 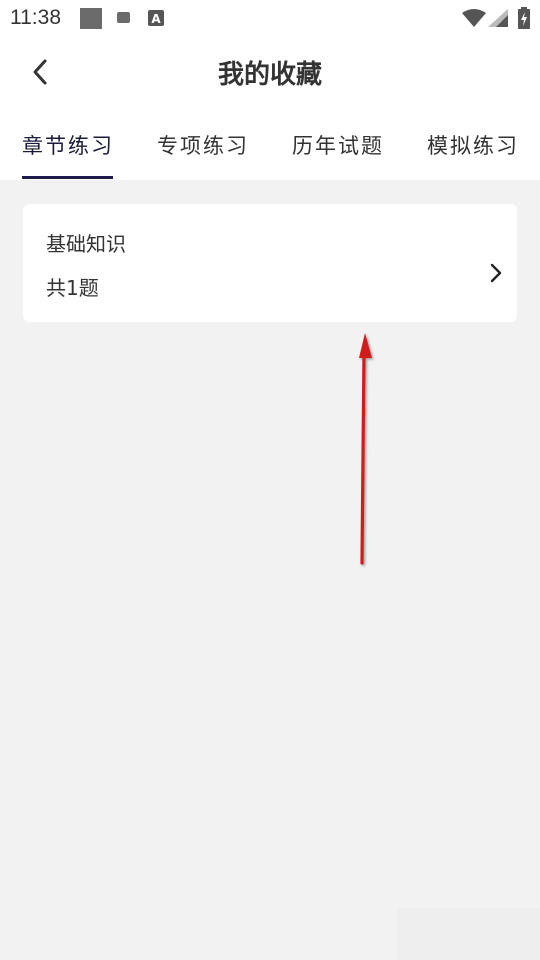 I want to click on notification-app-icon, so click(x=91, y=18).